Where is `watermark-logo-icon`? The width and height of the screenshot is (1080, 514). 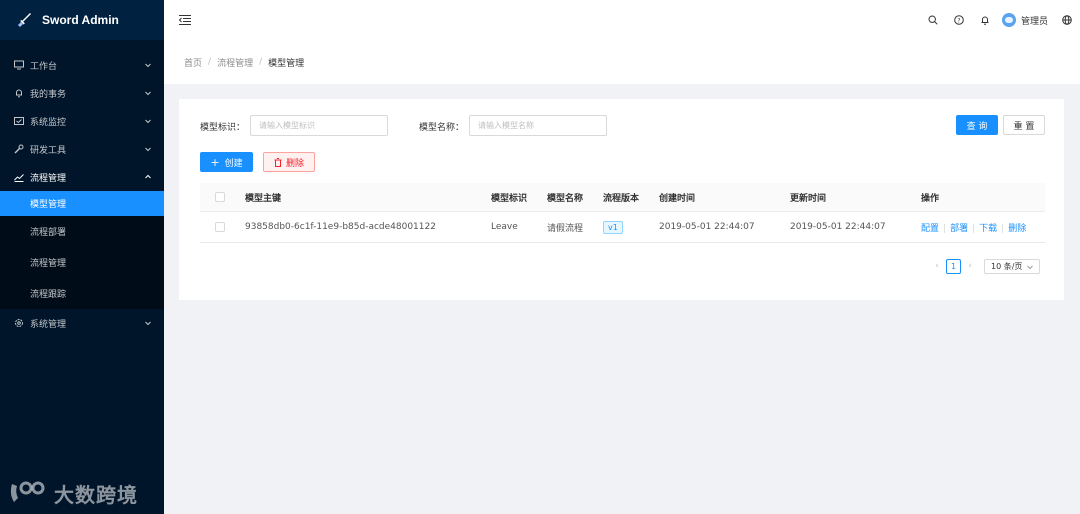
watermark-logo-icon is located at coordinates (27, 491).